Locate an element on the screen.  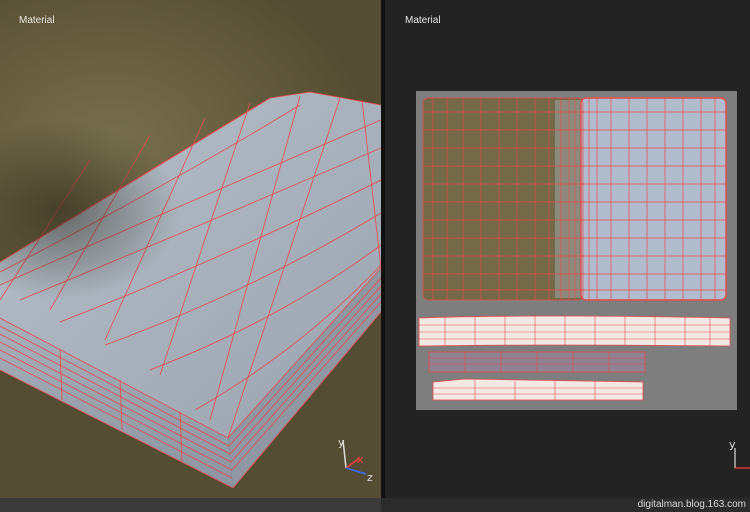
axis-z-label: z is located at coordinates (370, 477).